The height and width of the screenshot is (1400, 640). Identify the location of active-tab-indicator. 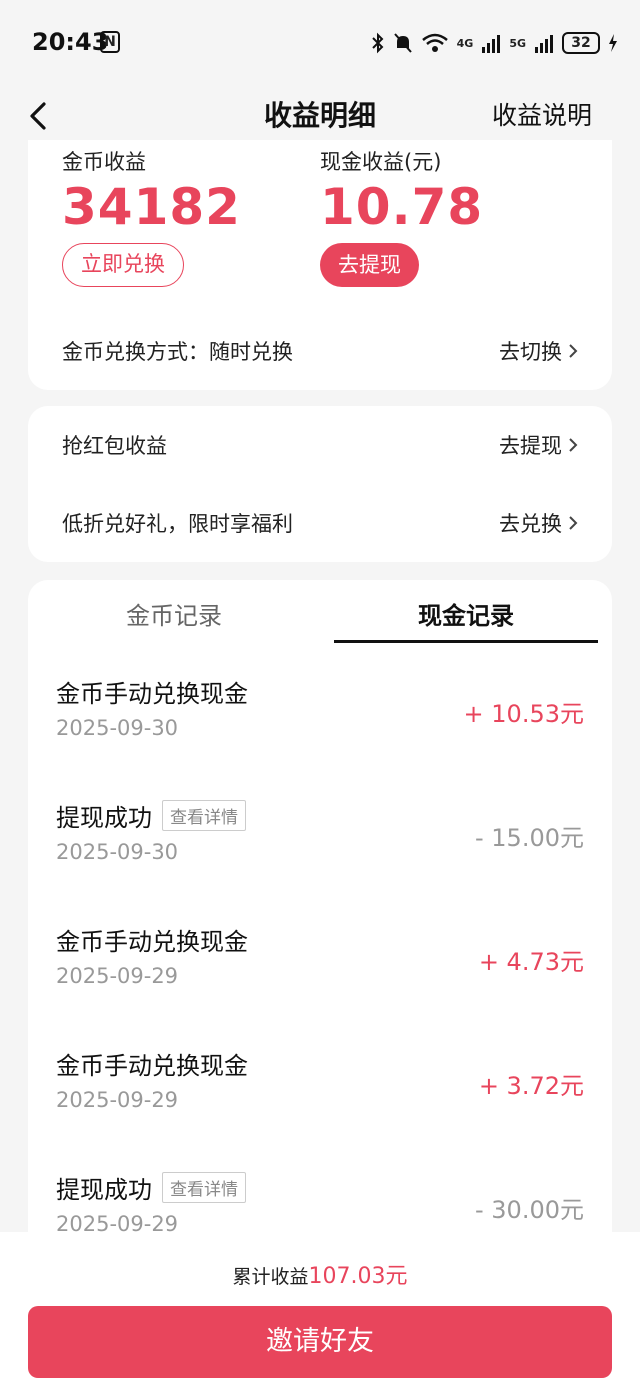
(466, 641).